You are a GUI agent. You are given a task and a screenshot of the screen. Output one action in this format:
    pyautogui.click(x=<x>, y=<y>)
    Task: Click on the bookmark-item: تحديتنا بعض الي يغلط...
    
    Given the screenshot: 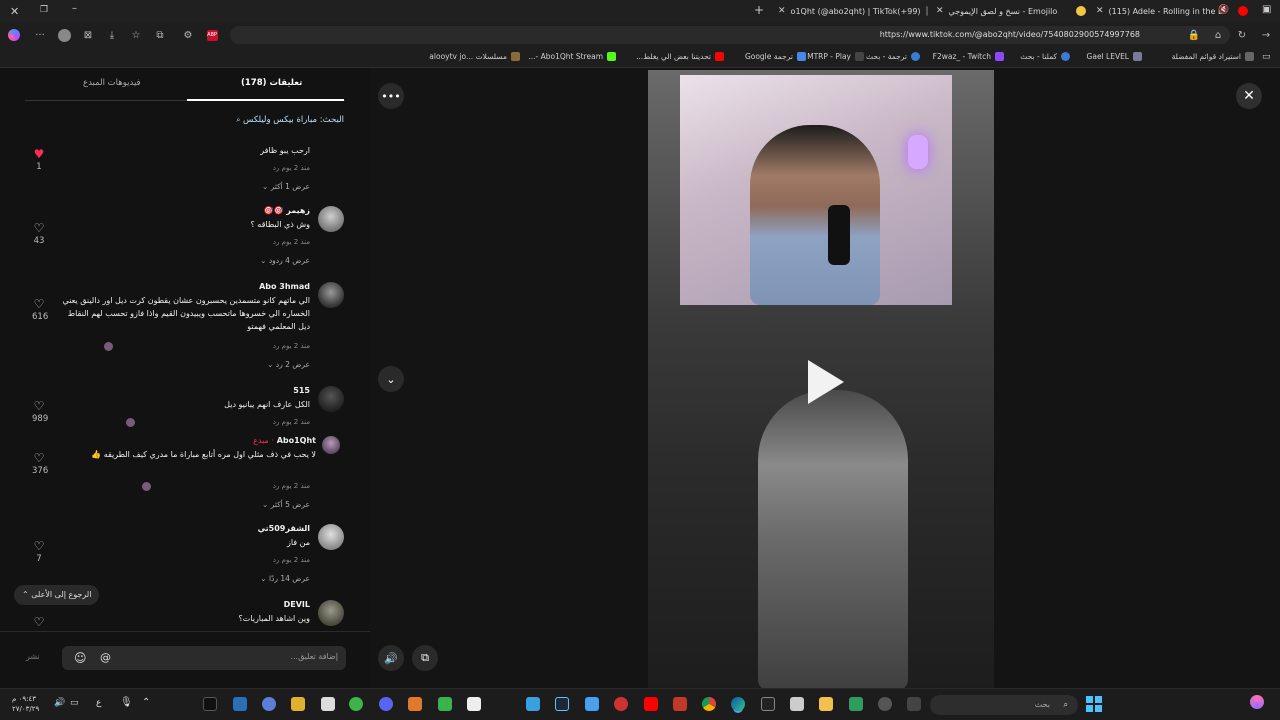 What is the action you would take?
    pyautogui.click(x=680, y=56)
    